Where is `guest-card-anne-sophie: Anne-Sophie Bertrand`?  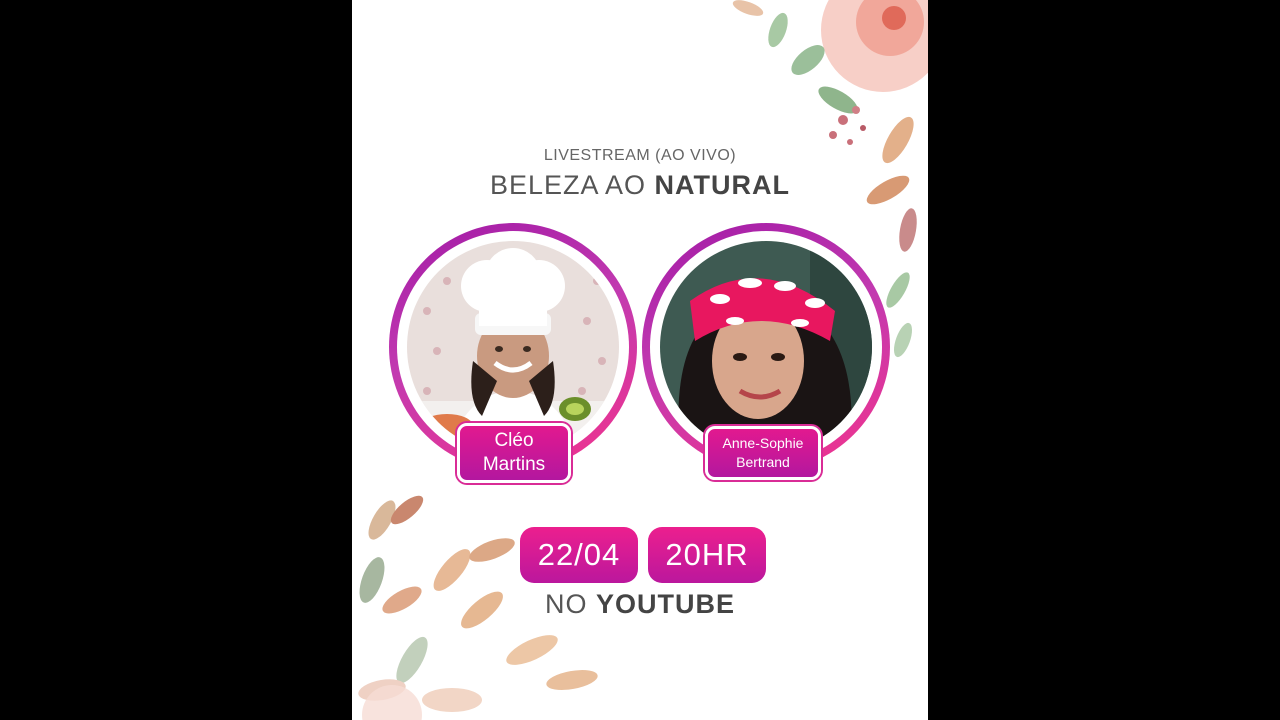
guest-card-anne-sophie: Anne-Sophie Bertrand is located at coordinates (766, 351).